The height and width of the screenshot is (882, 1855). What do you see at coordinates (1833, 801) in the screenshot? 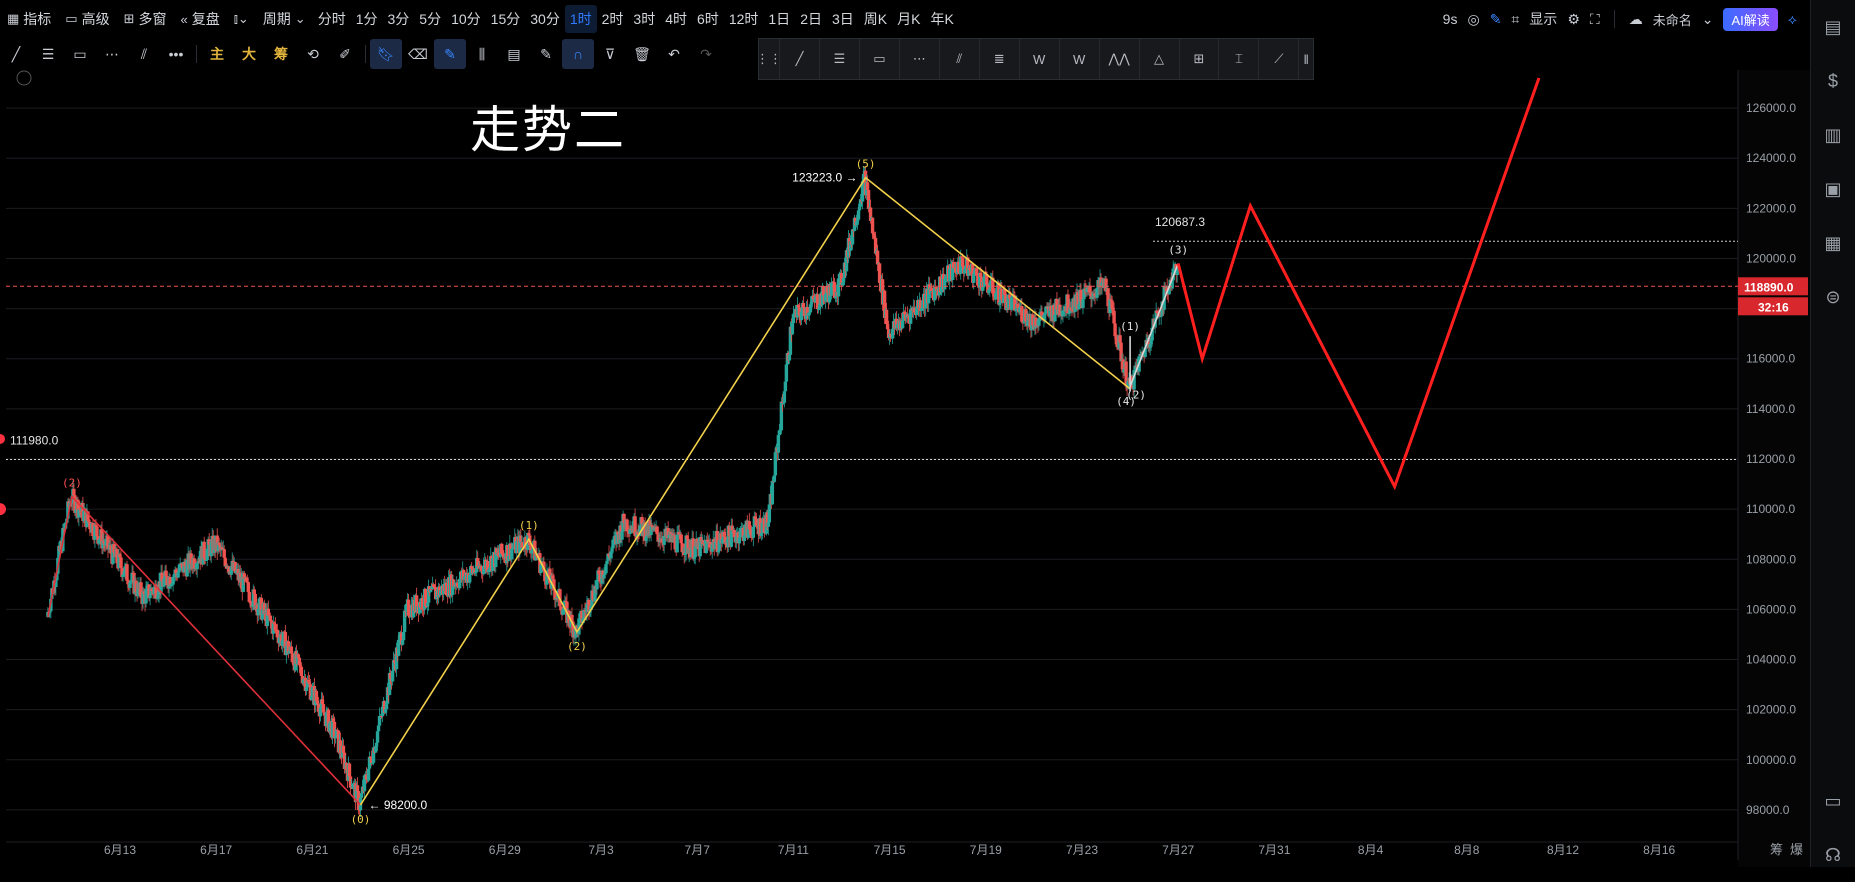
I see `layout-icon: ▭` at bounding box center [1833, 801].